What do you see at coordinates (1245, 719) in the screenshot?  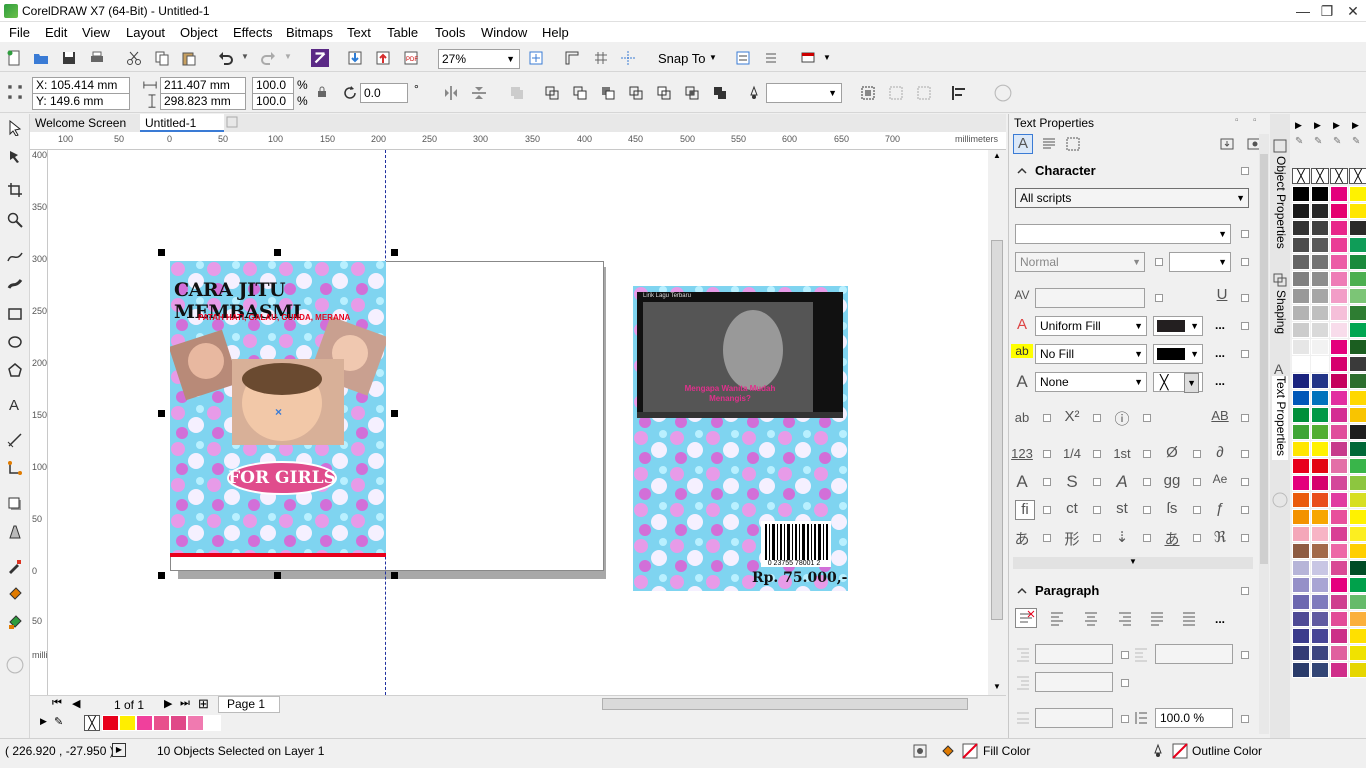 I see `line-spacing-checkbox` at bounding box center [1245, 719].